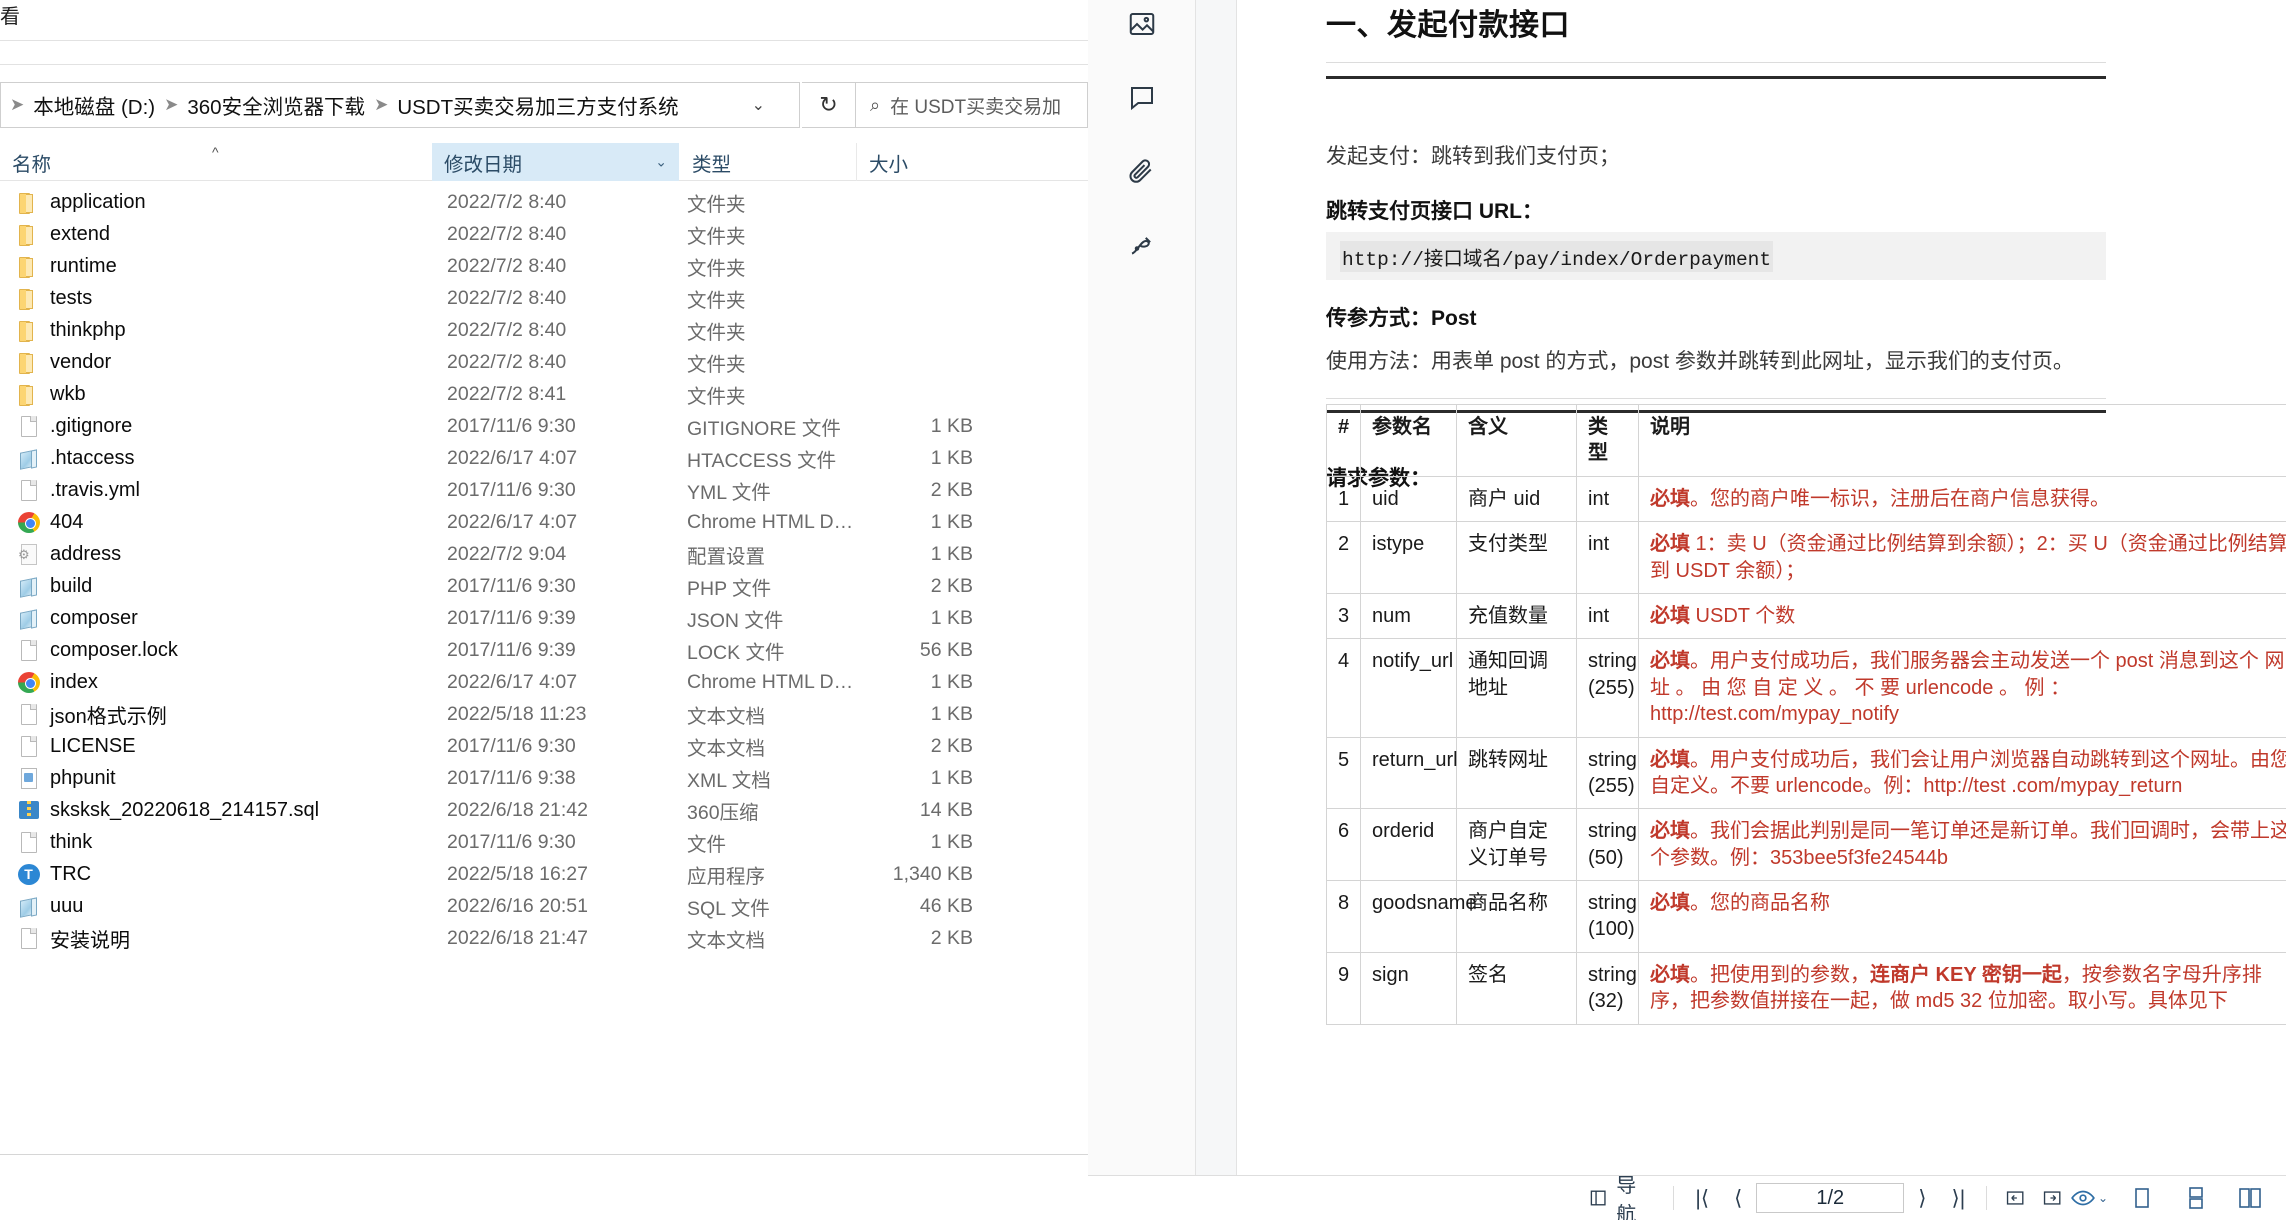 This screenshot has height=1220, width=2286. I want to click on file-row: extend 2022/7/2 8:40 文件夹, so click(544, 234).